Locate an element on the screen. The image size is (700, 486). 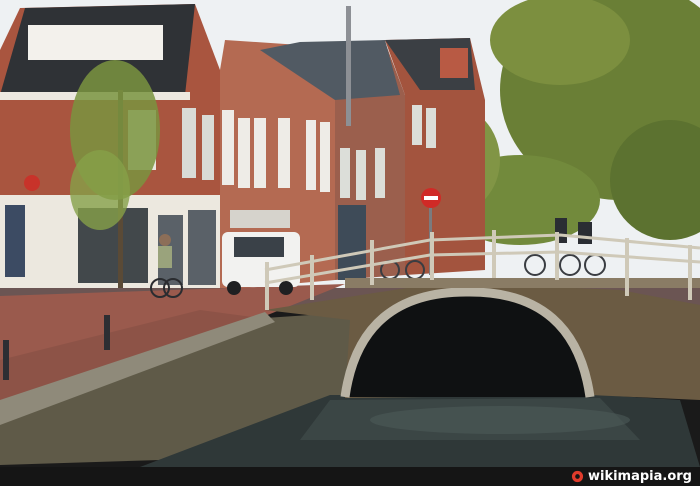
white-van is located at coordinates (261, 263).